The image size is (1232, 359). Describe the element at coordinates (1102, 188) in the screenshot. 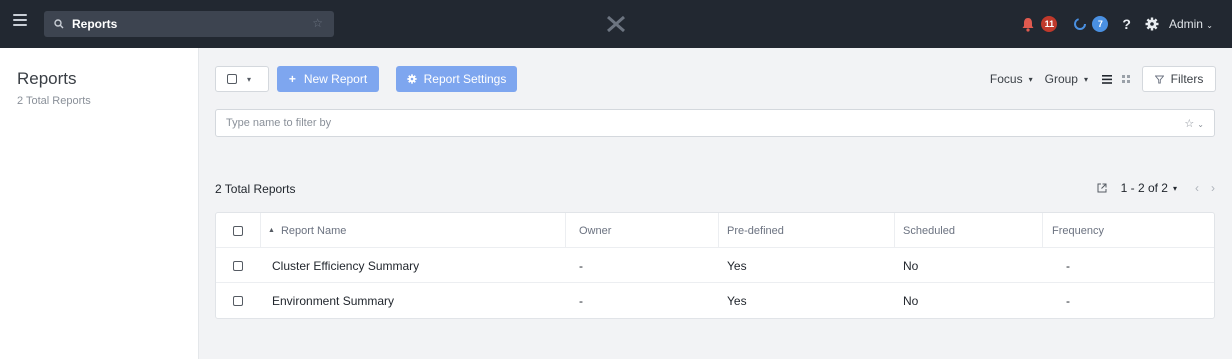

I see `export-icon` at that location.